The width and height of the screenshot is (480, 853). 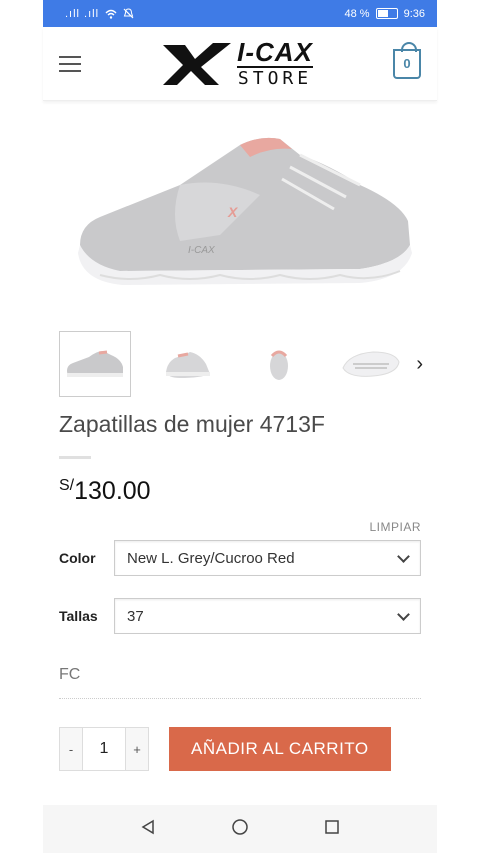 What do you see at coordinates (414, 13) in the screenshot?
I see `clock: 9:36` at bounding box center [414, 13].